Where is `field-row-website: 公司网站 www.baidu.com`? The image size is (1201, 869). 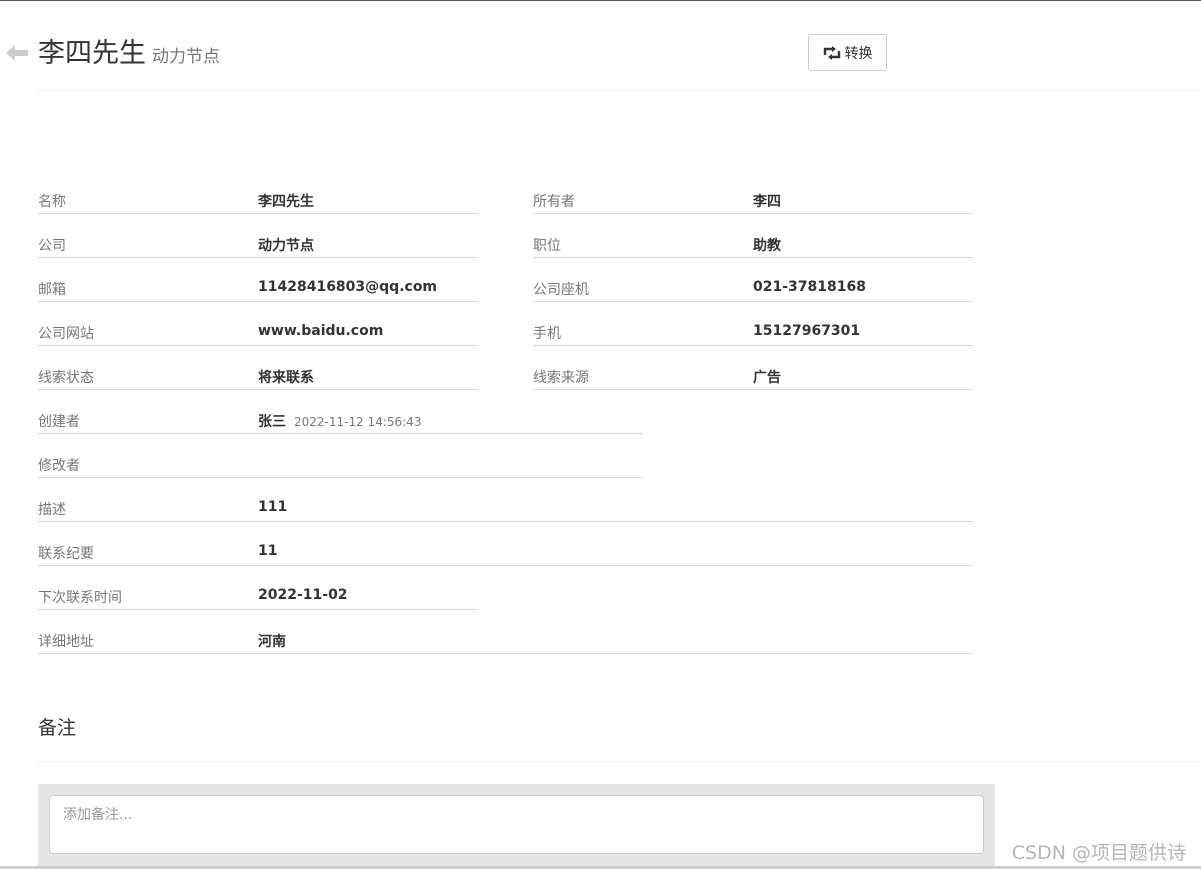
field-row-website: 公司网站 www.baidu.com is located at coordinates (258, 333).